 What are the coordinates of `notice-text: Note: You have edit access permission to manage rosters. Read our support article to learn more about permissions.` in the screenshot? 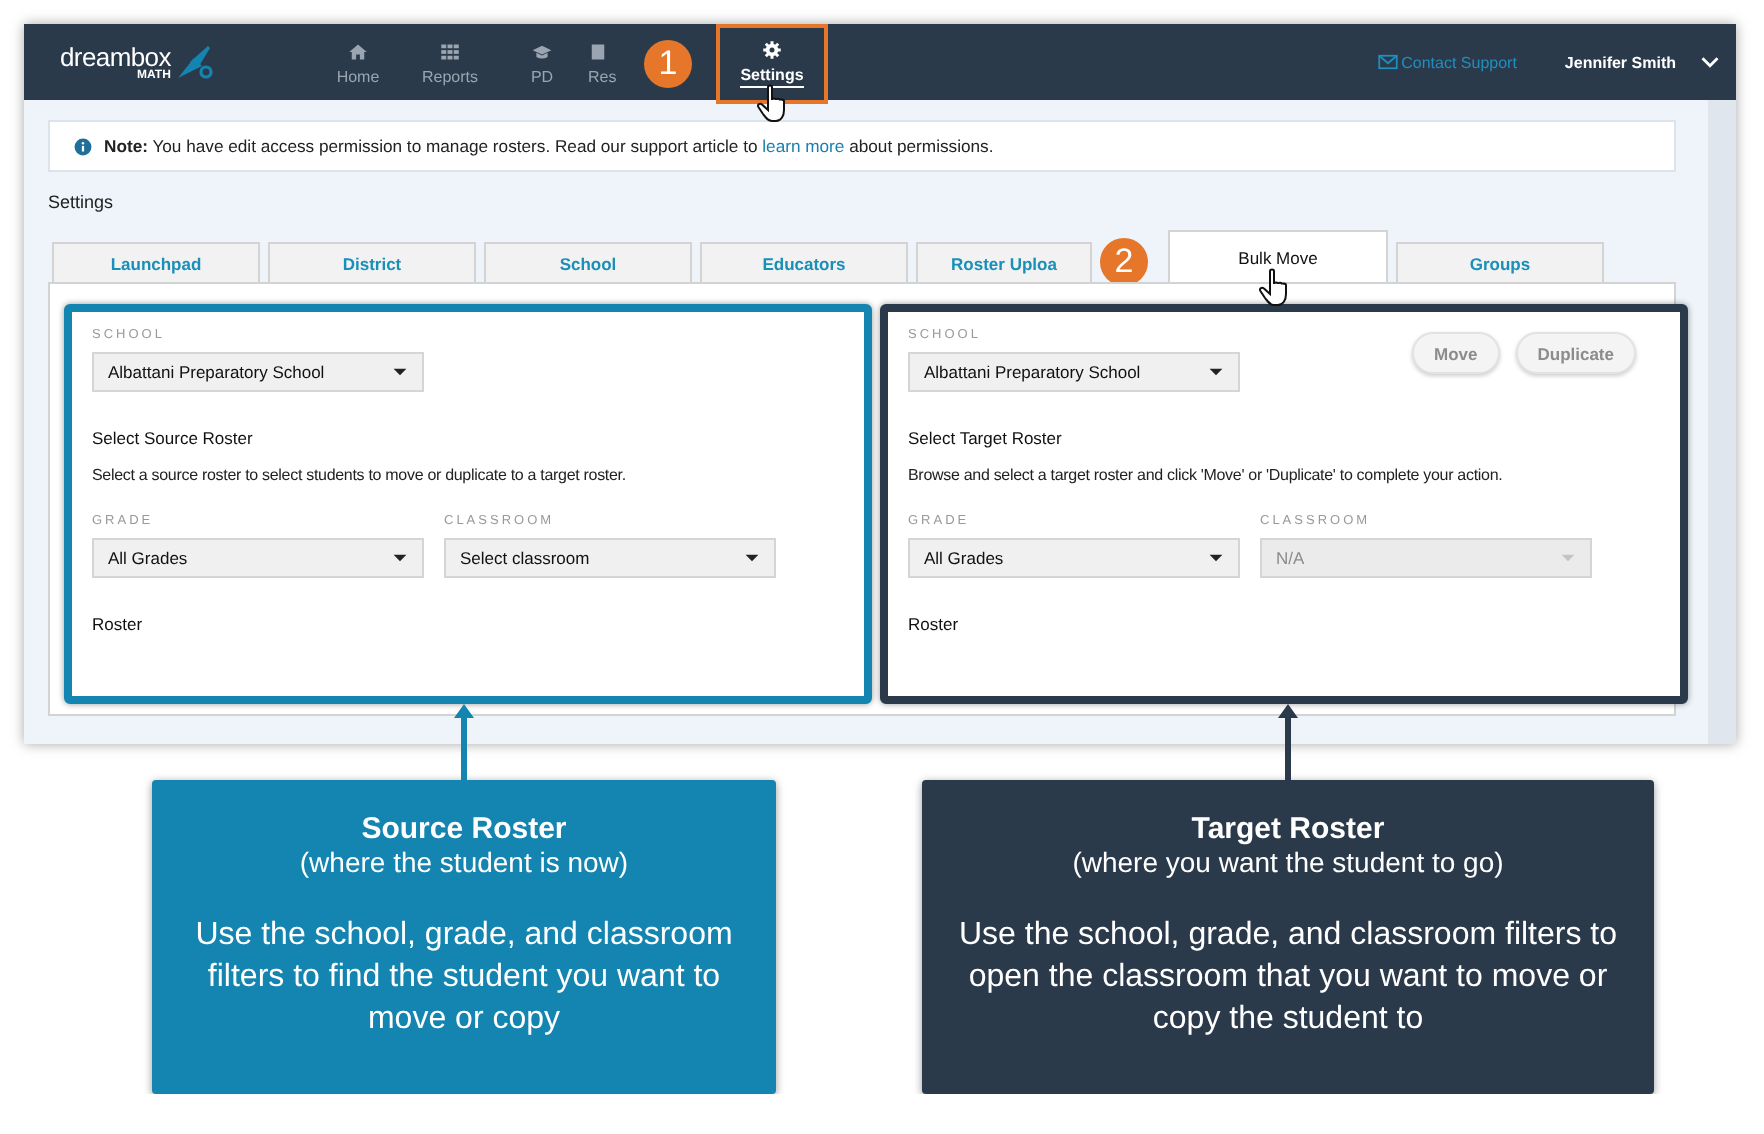 It's located at (549, 146).